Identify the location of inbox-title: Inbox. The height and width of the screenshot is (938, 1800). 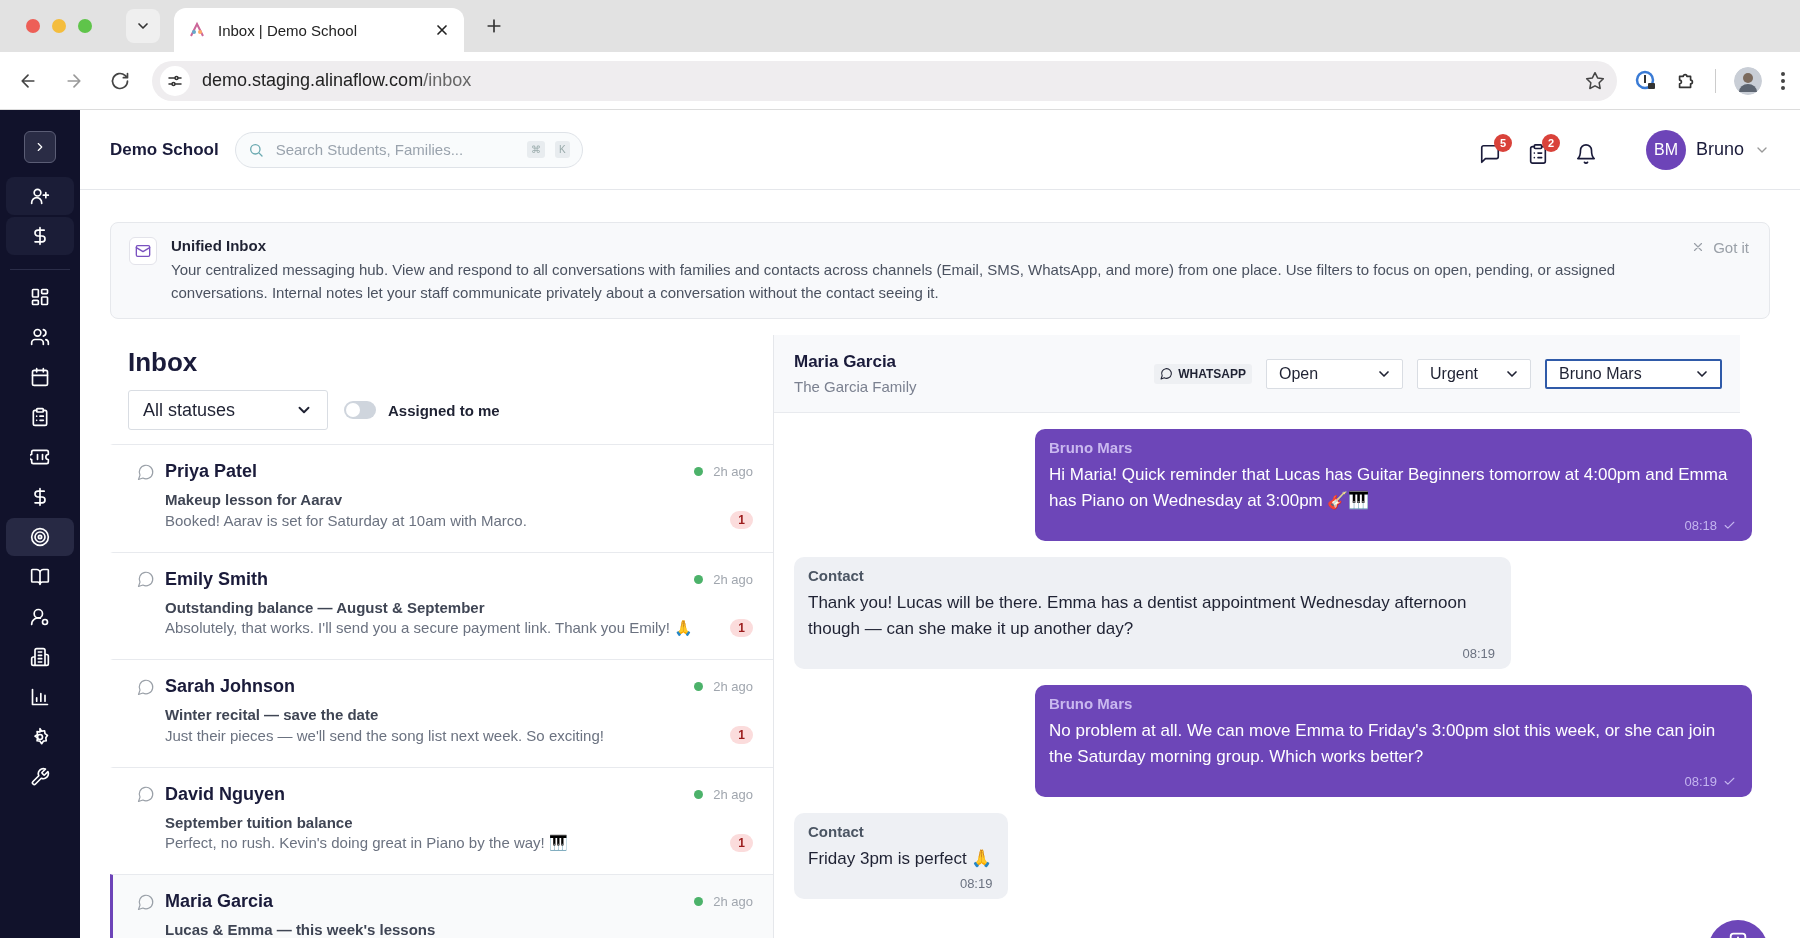
(163, 362).